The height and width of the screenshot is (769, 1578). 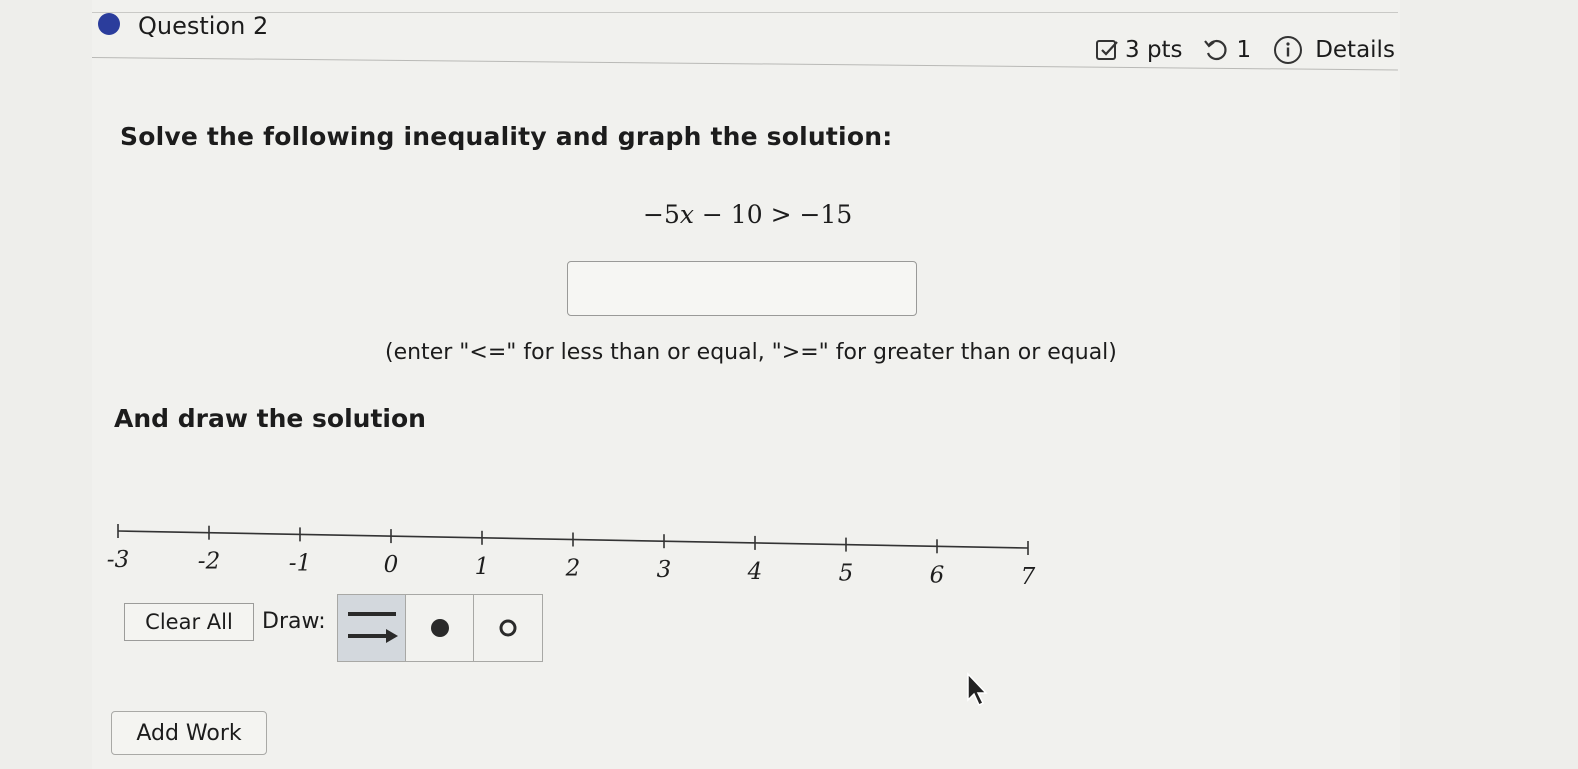 I want to click on inequality: −5x − 10 > −15, so click(x=747, y=214).